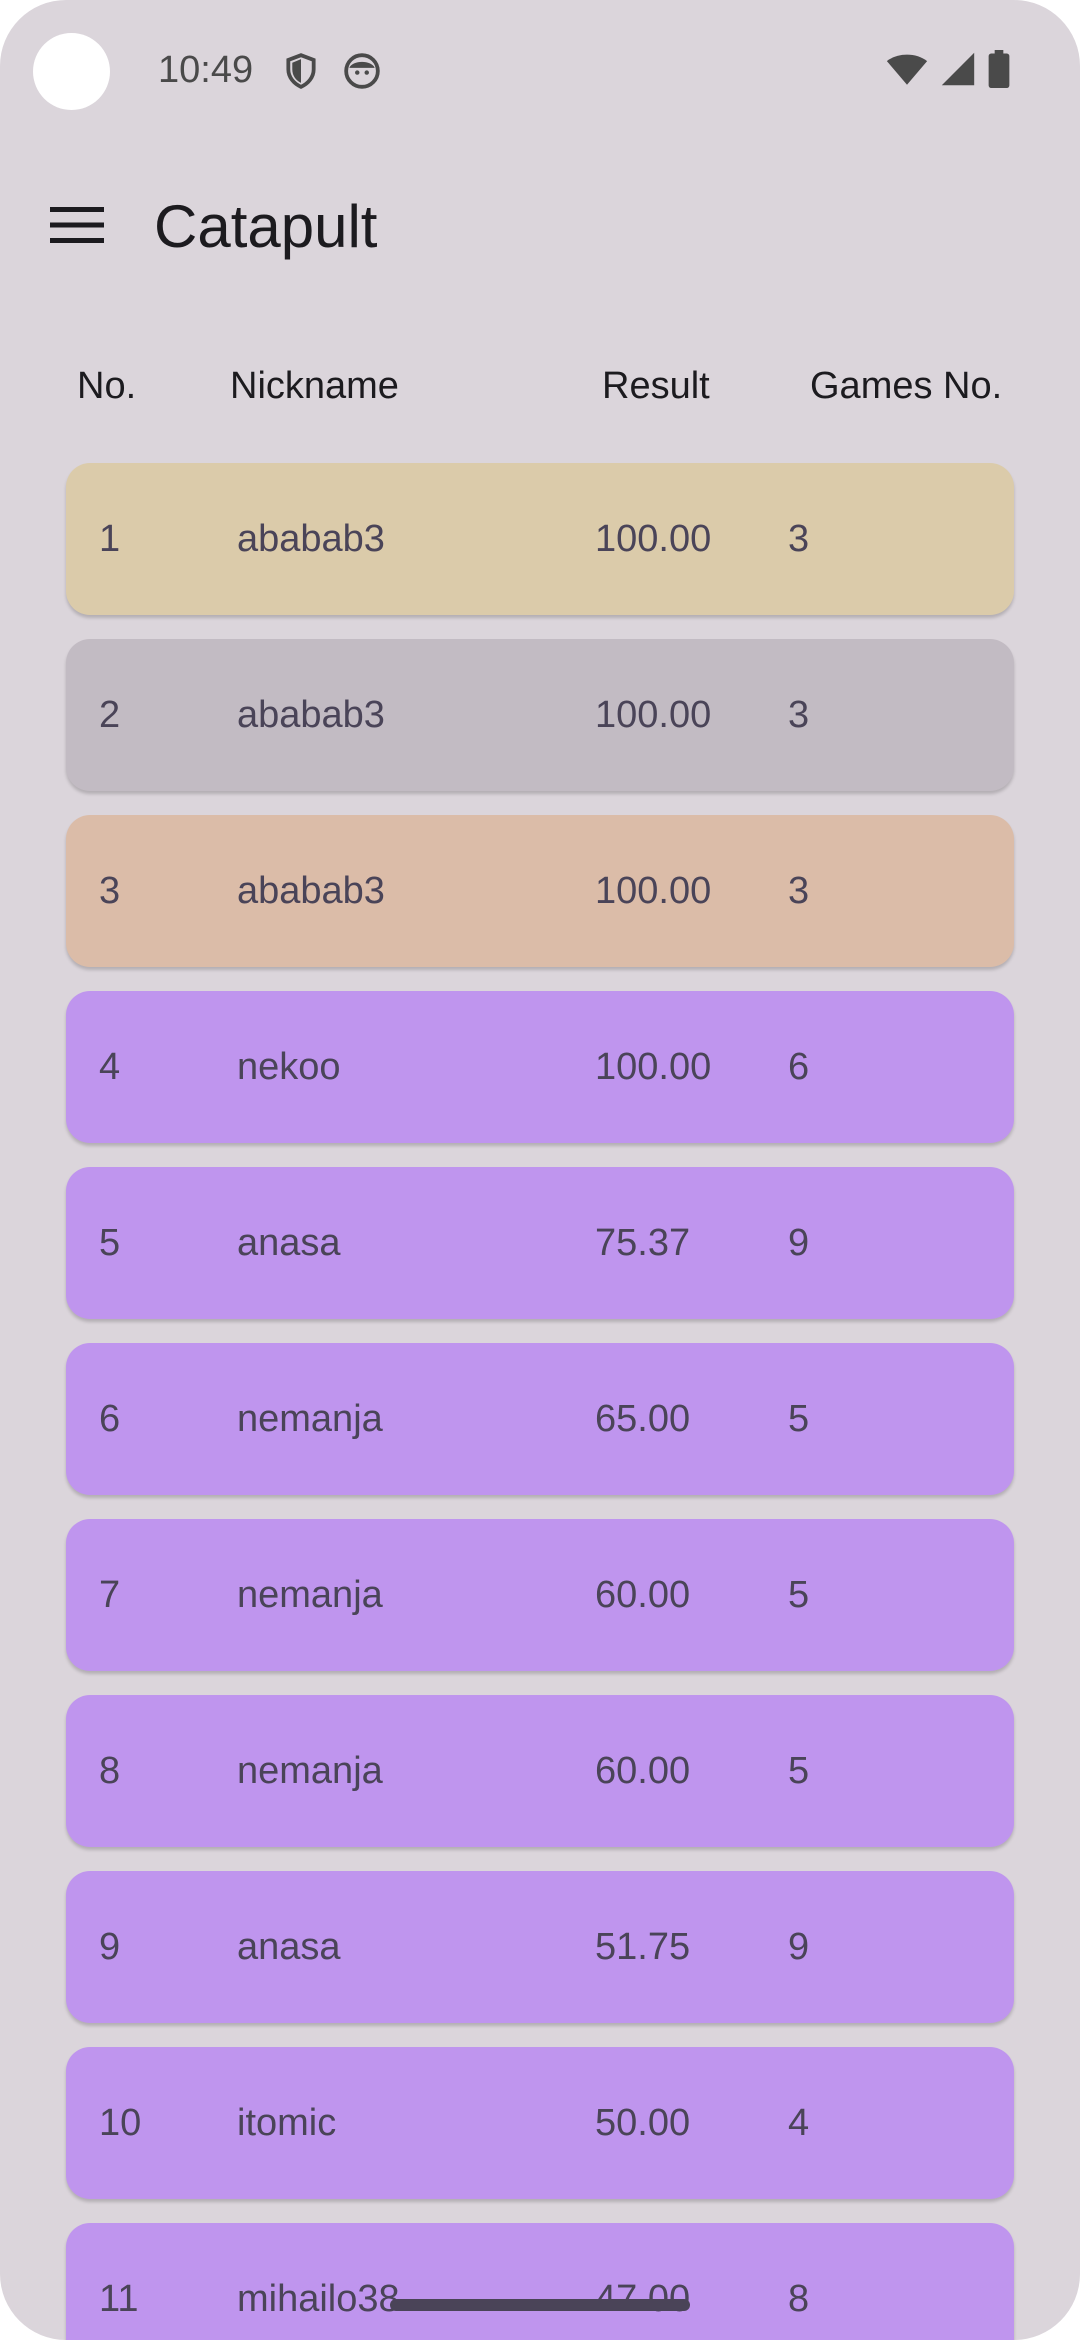 The width and height of the screenshot is (1080, 2340). I want to click on table-row: 6 nemanja 65.00 5, so click(540, 1419).